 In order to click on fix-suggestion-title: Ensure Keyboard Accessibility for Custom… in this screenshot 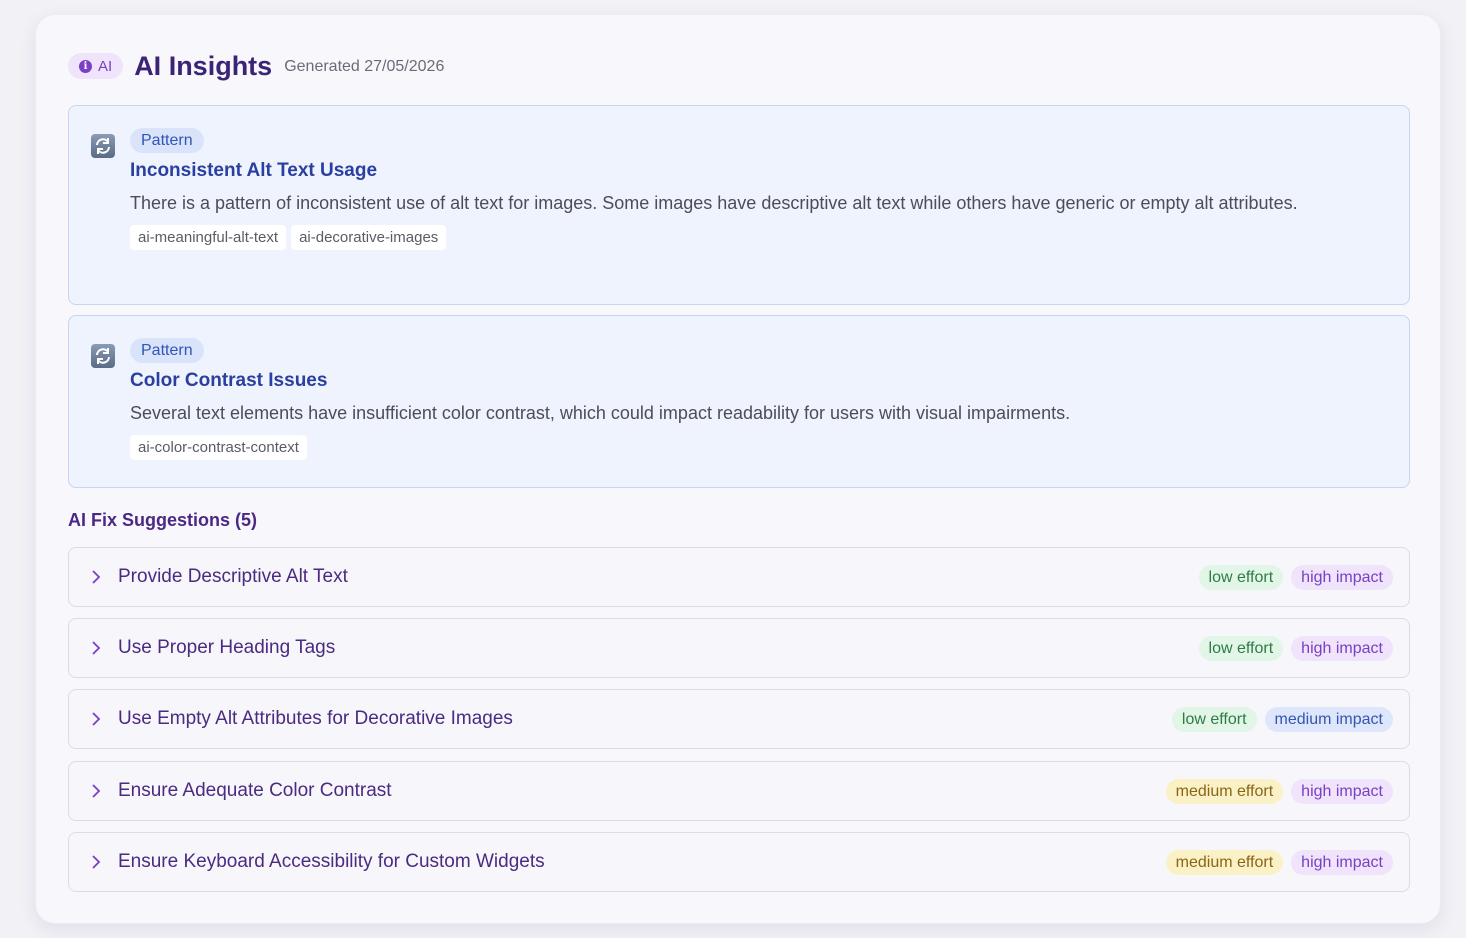, I will do `click(331, 861)`.